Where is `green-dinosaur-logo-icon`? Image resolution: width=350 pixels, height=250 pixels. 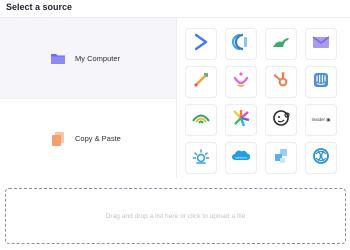
green-dinosaur-logo-icon is located at coordinates (281, 44).